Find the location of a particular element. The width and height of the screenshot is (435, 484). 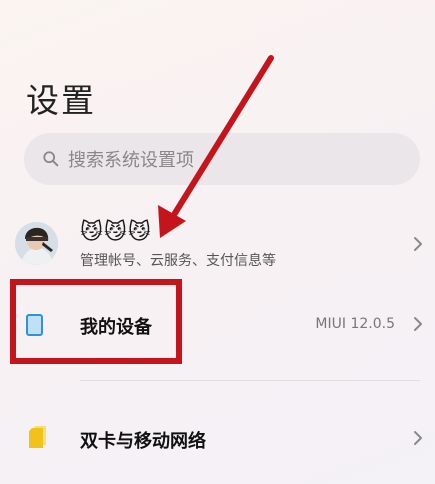

settings-item-value: MIUI 12.0.5 is located at coordinates (355, 324).